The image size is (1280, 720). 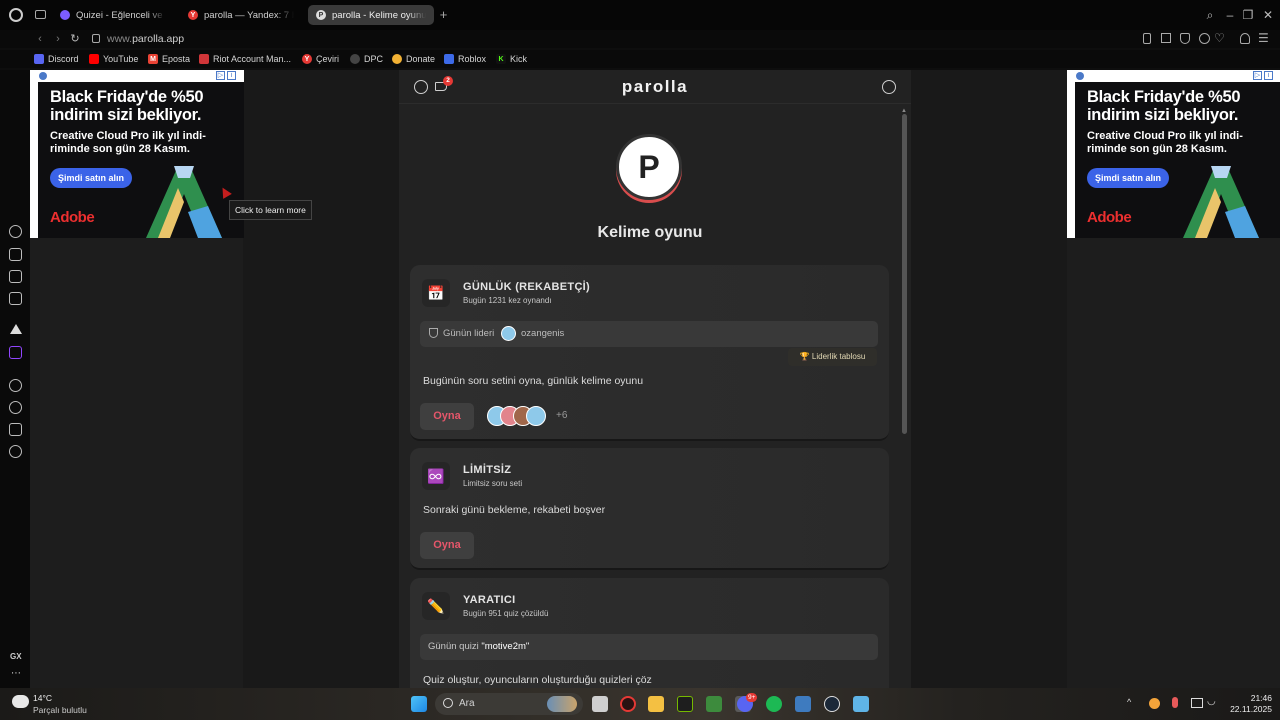 I want to click on task-view-icon, so click(x=600, y=704).